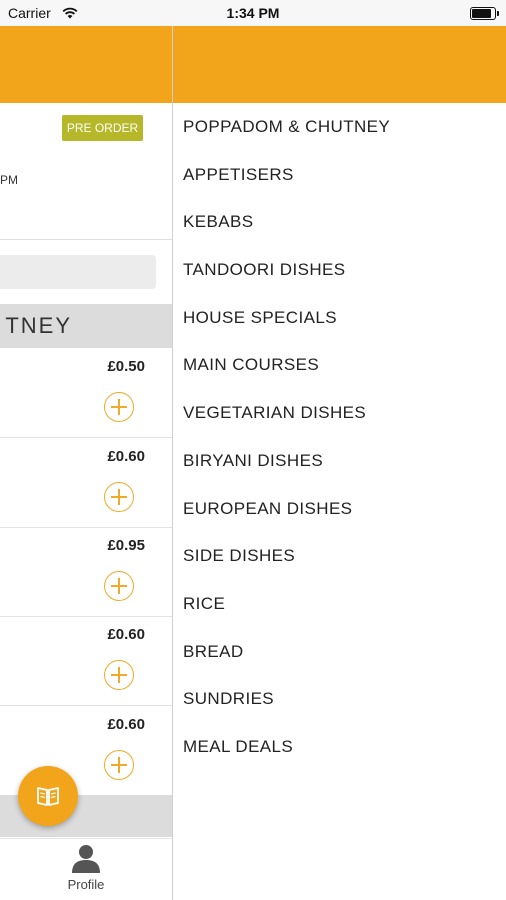  I want to click on divider, so click(86, 239).